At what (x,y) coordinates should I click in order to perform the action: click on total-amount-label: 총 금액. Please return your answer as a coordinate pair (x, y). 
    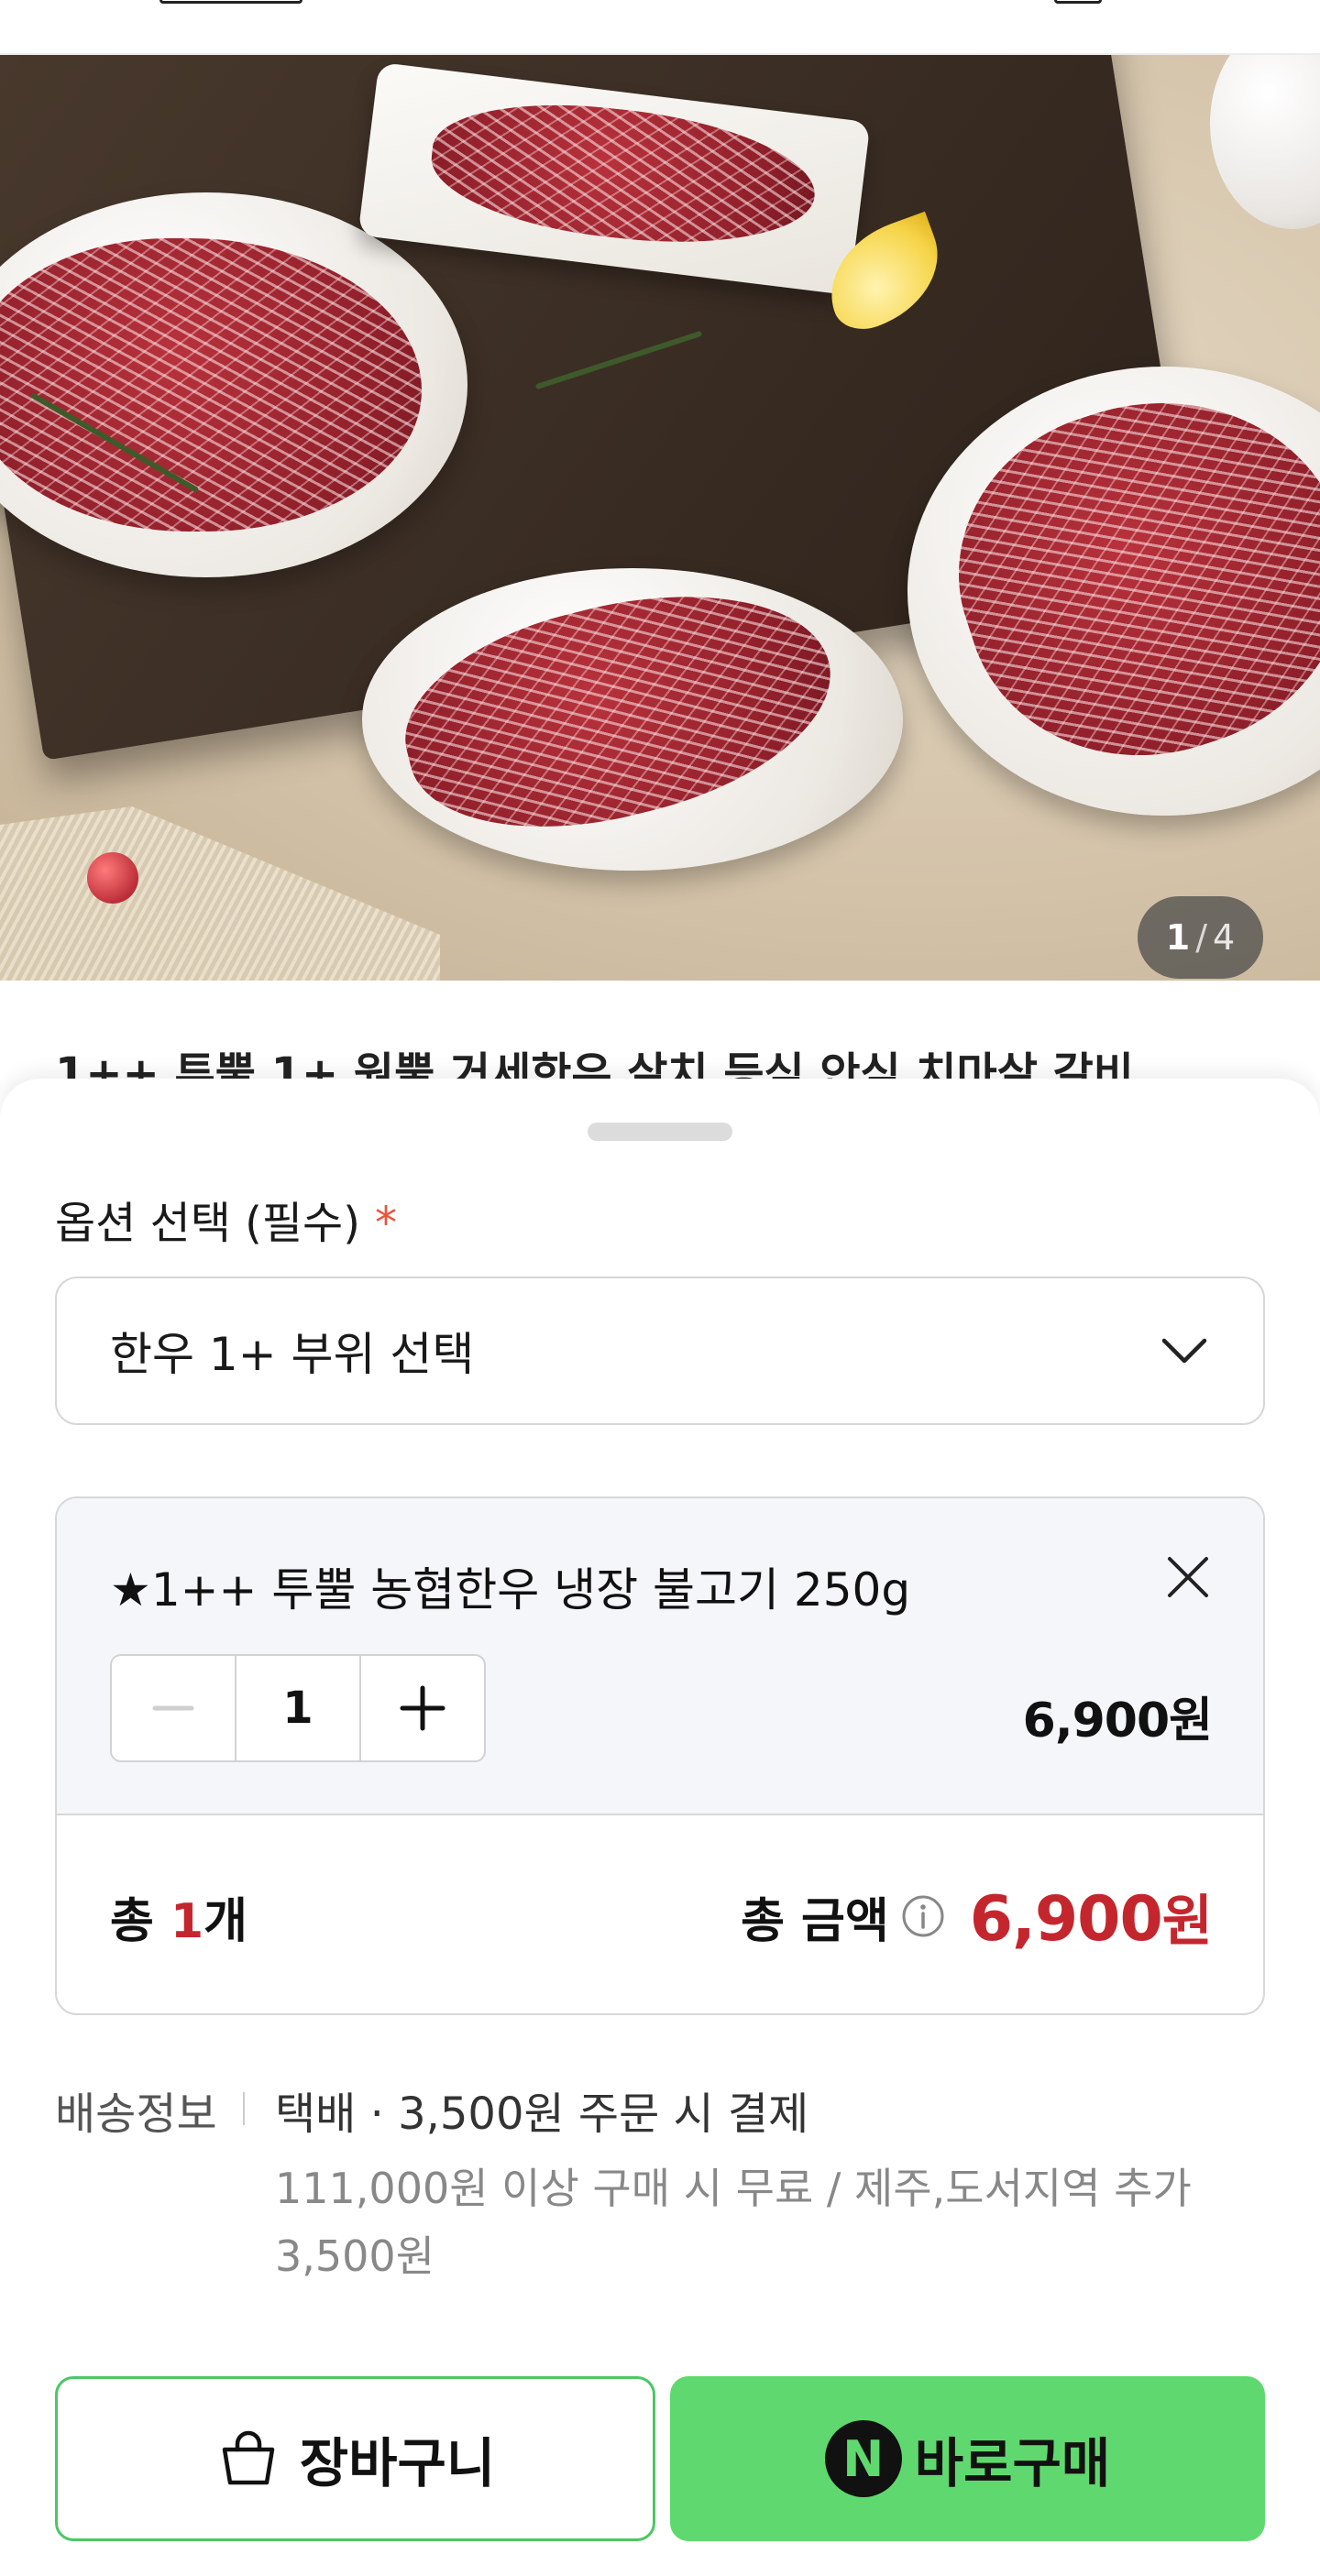
    Looking at the image, I should click on (815, 1921).